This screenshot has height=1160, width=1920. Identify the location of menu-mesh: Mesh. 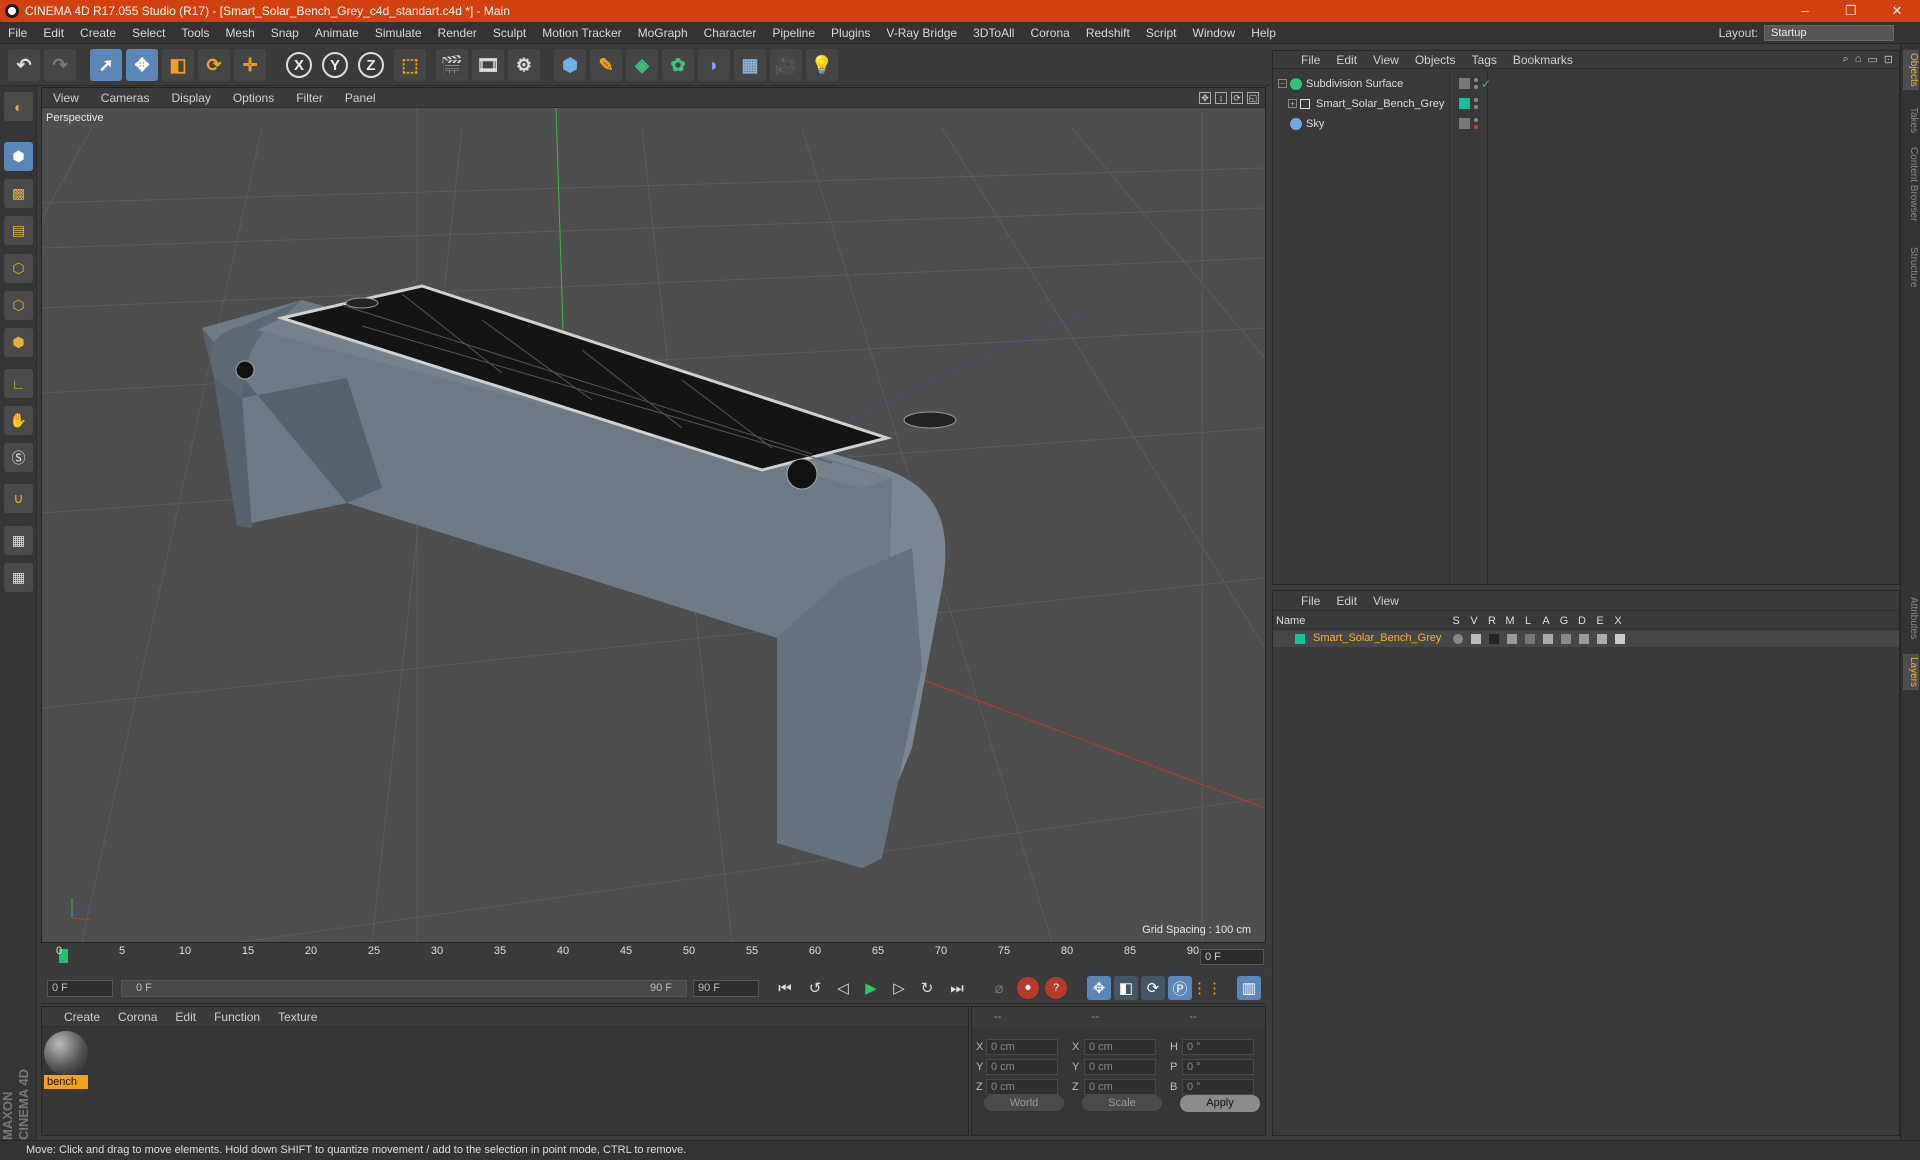
(239, 33).